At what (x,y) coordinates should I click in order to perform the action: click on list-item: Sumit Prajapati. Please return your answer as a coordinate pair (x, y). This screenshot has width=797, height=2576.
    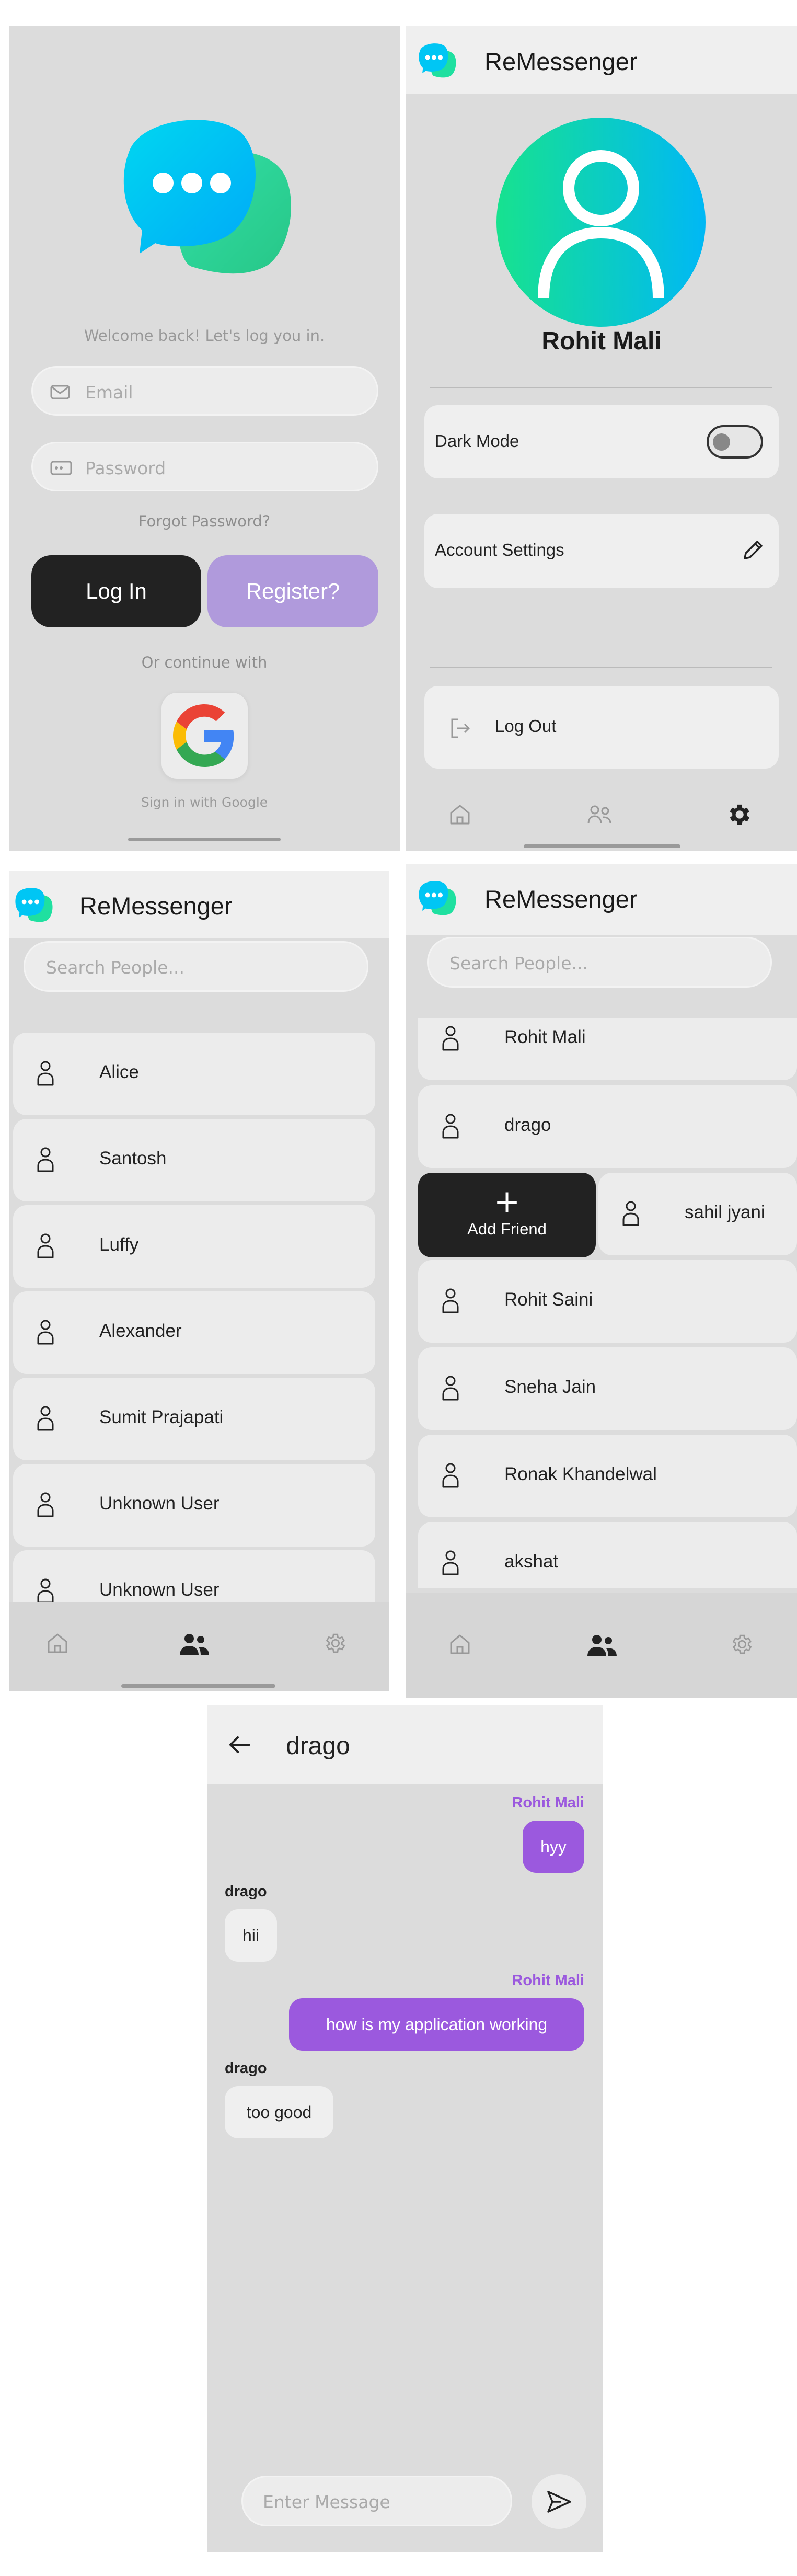
    Looking at the image, I should click on (194, 1419).